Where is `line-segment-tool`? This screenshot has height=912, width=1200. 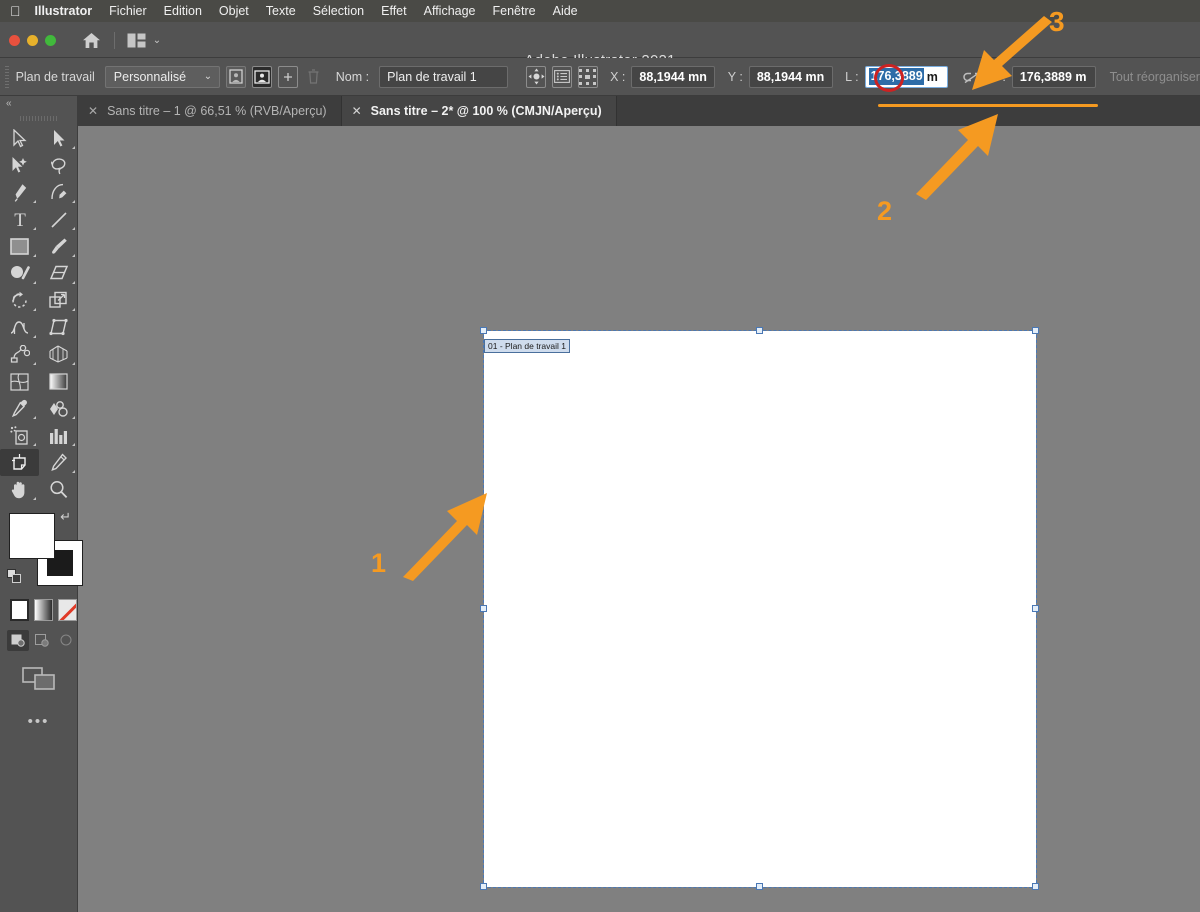
line-segment-tool is located at coordinates (58, 219).